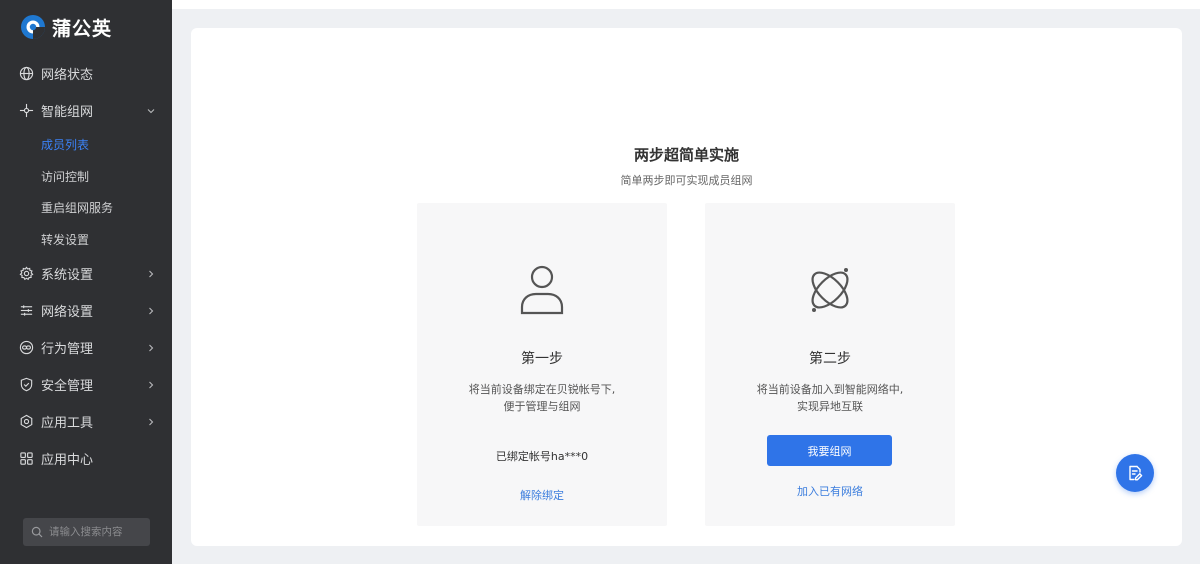 The width and height of the screenshot is (1200, 564). I want to click on sidebar-search, so click(86, 532).